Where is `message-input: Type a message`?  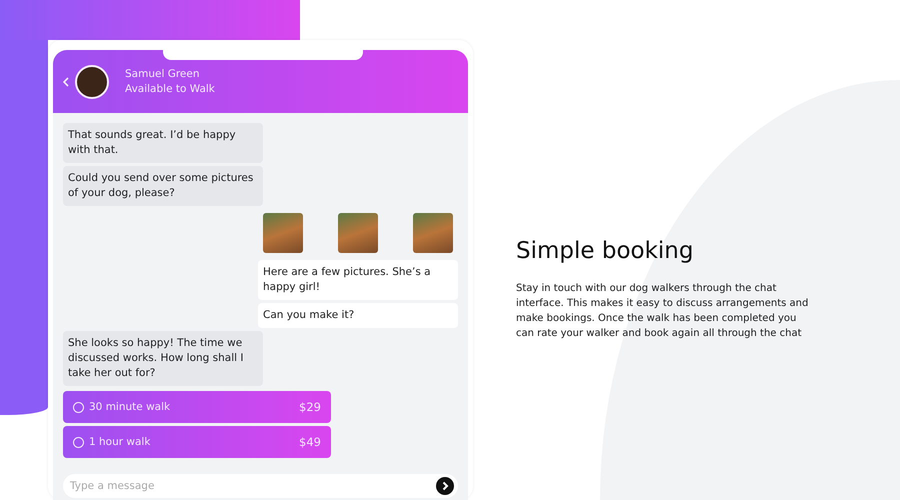
message-input: Type a message is located at coordinates (252, 486).